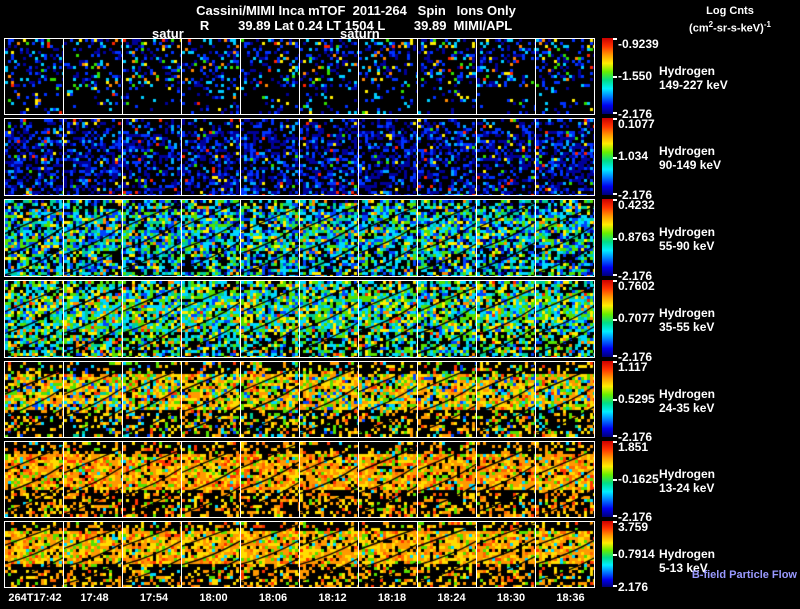 Image resolution: width=800 pixels, height=609 pixels. What do you see at coordinates (687, 327) in the screenshot?
I see `energy-range-label: 35-55 keV` at bounding box center [687, 327].